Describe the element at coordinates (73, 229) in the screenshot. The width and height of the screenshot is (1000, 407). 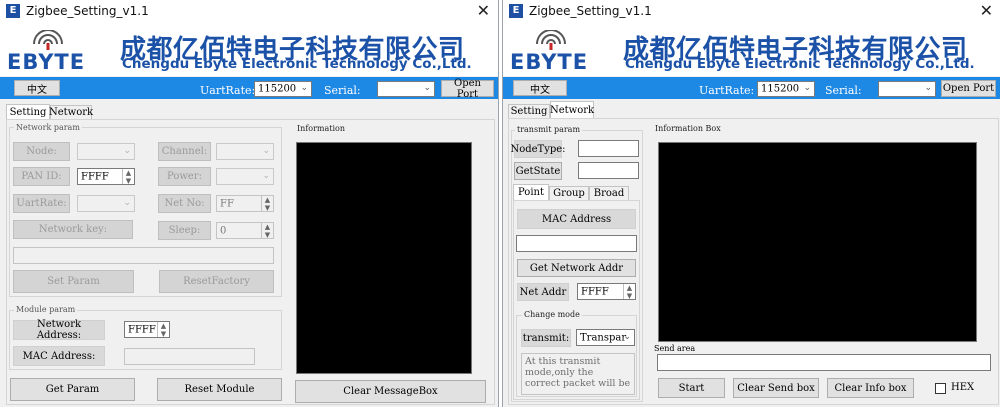
I see `network-key-label: Network key:` at that location.